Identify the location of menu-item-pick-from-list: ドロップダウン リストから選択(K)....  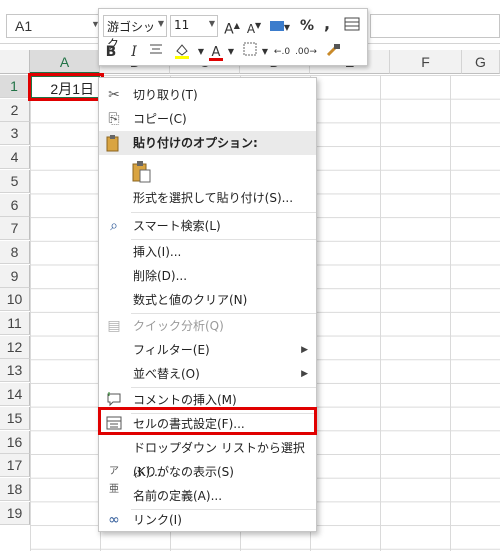
(207, 457).